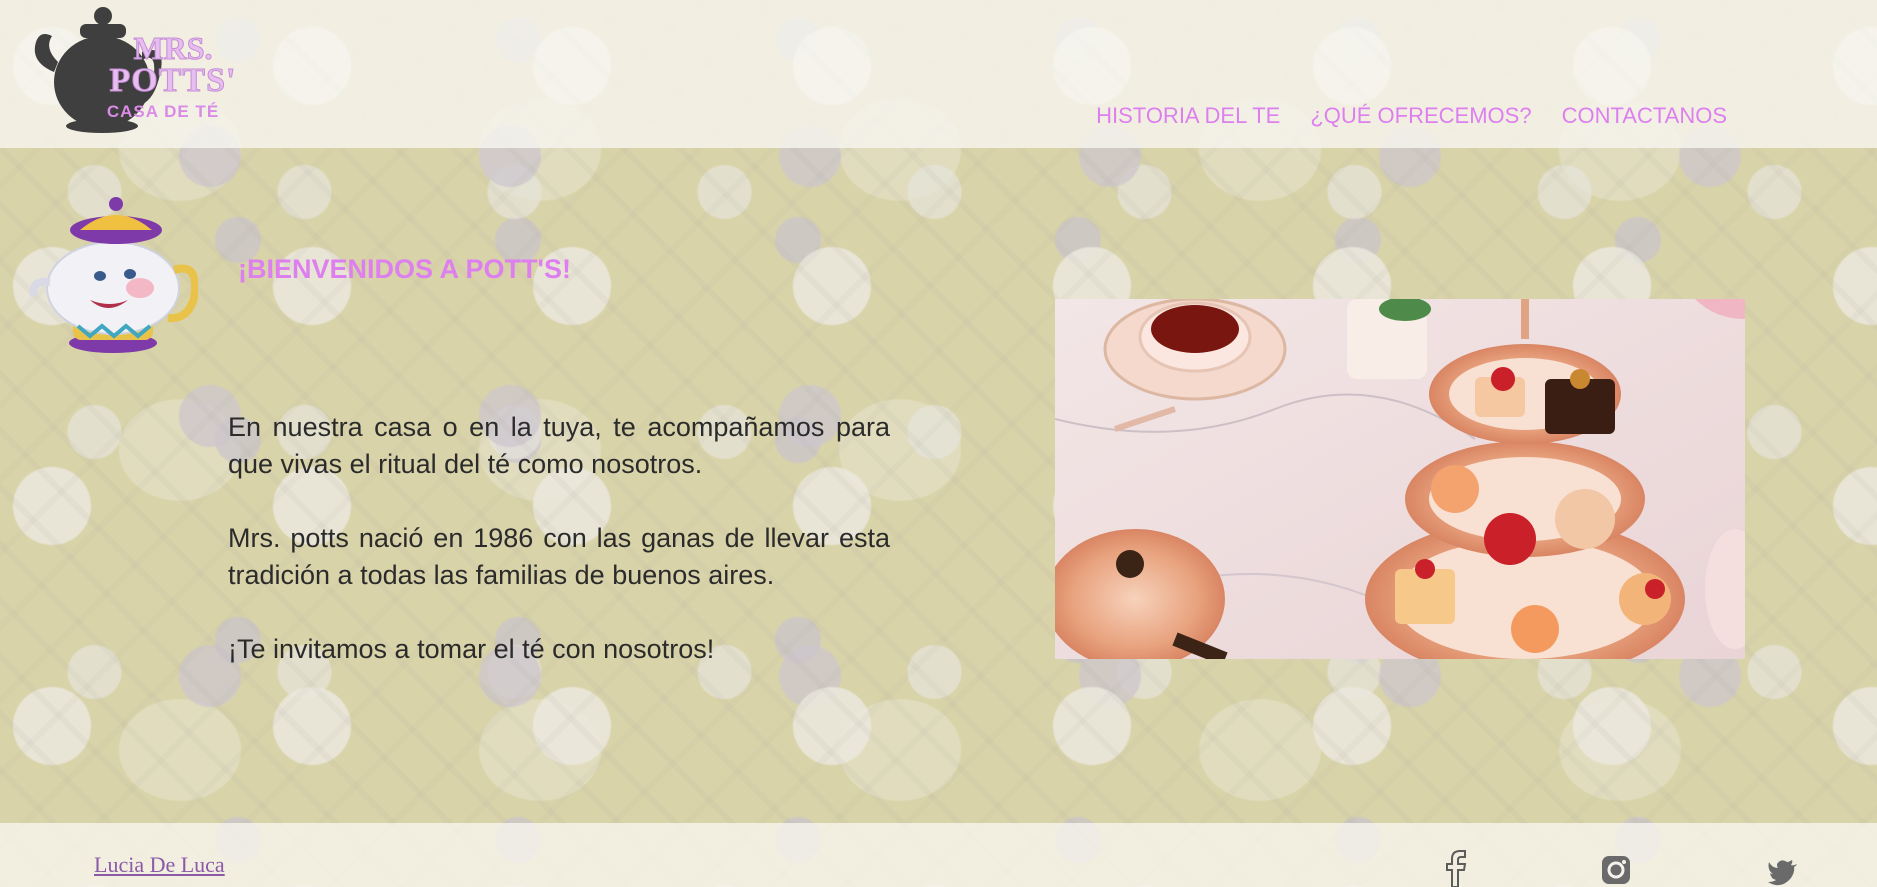 This screenshot has width=1877, height=887. Describe the element at coordinates (173, 80) in the screenshot. I see `logo-line-2: POTTS'` at that location.